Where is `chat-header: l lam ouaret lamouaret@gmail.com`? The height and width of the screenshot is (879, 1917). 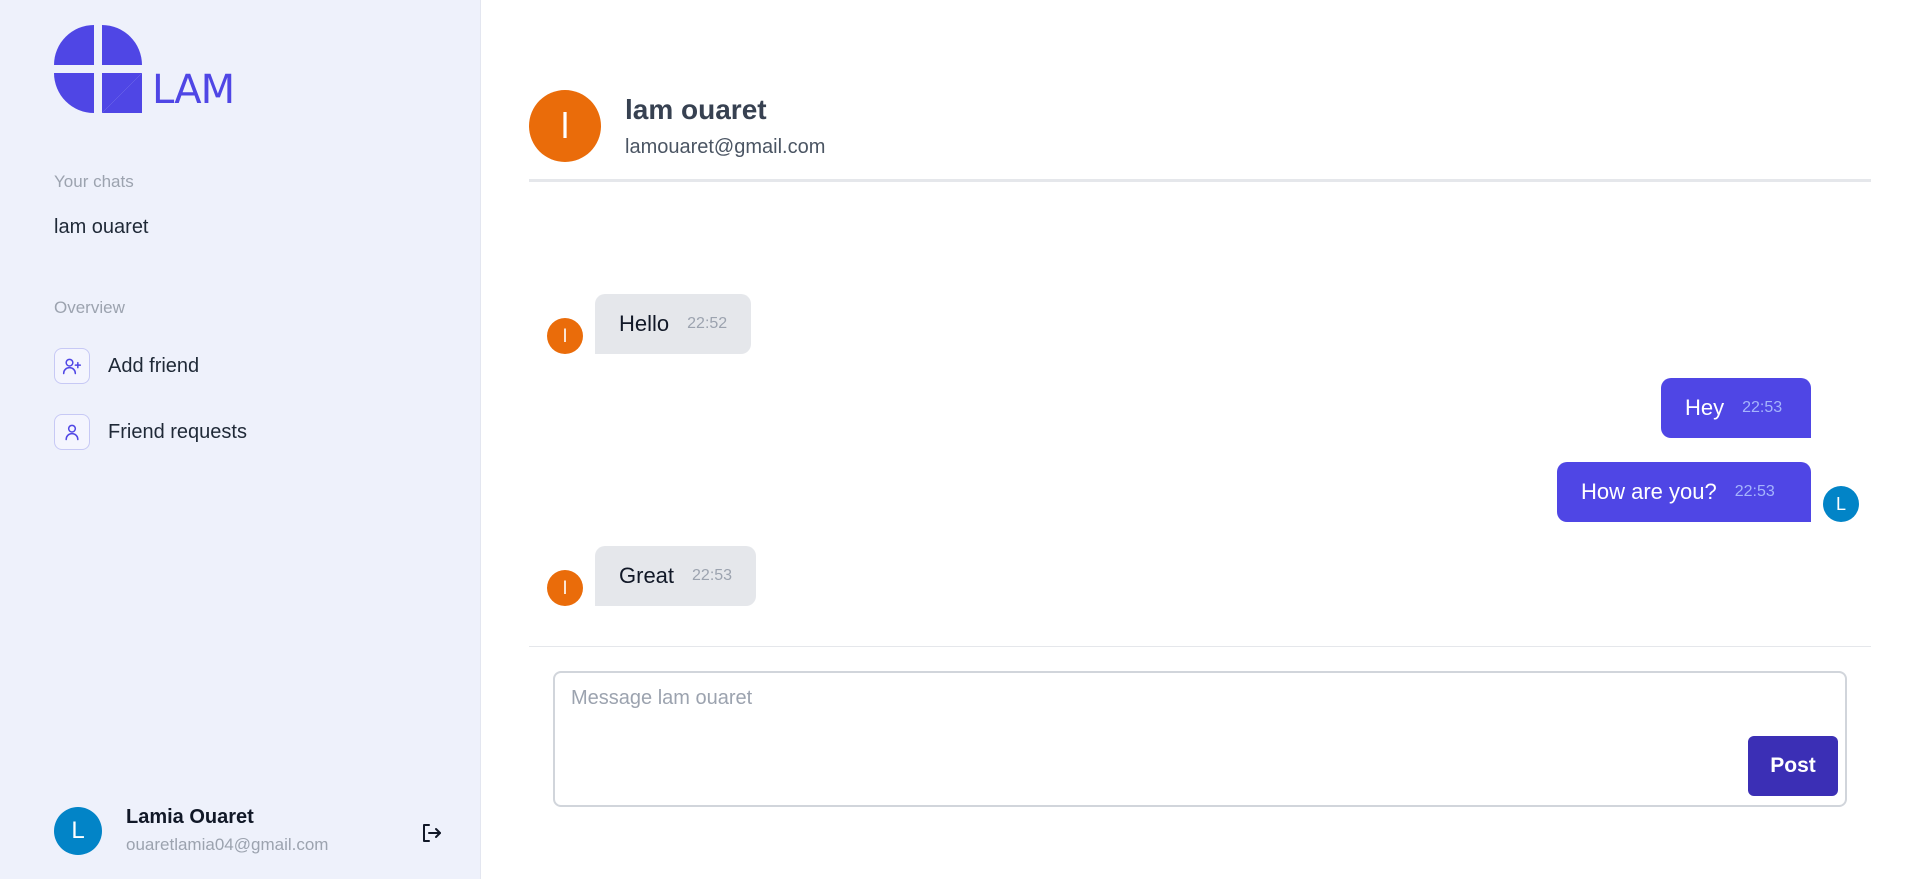 chat-header: l lam ouaret lamouaret@gmail.com is located at coordinates (1200, 136).